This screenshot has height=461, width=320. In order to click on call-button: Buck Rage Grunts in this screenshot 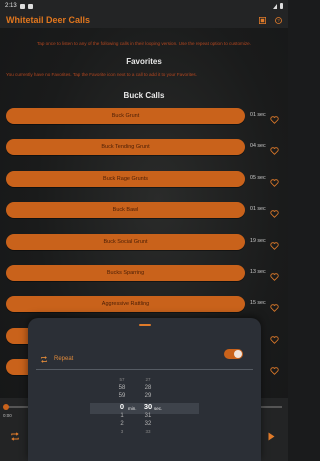, I will do `click(125, 178)`.